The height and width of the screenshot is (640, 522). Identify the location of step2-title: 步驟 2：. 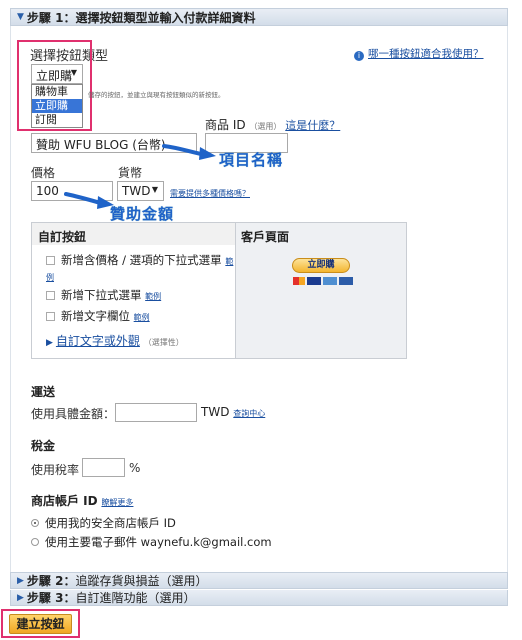
(51, 581).